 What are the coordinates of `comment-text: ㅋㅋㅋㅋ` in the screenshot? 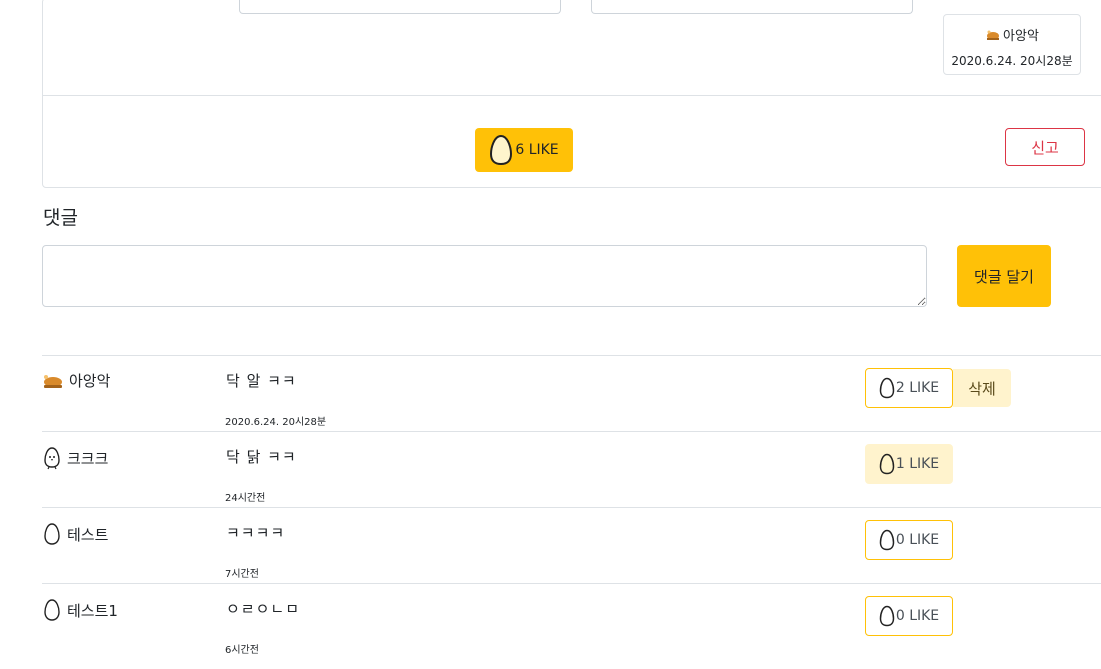 It's located at (256, 533).